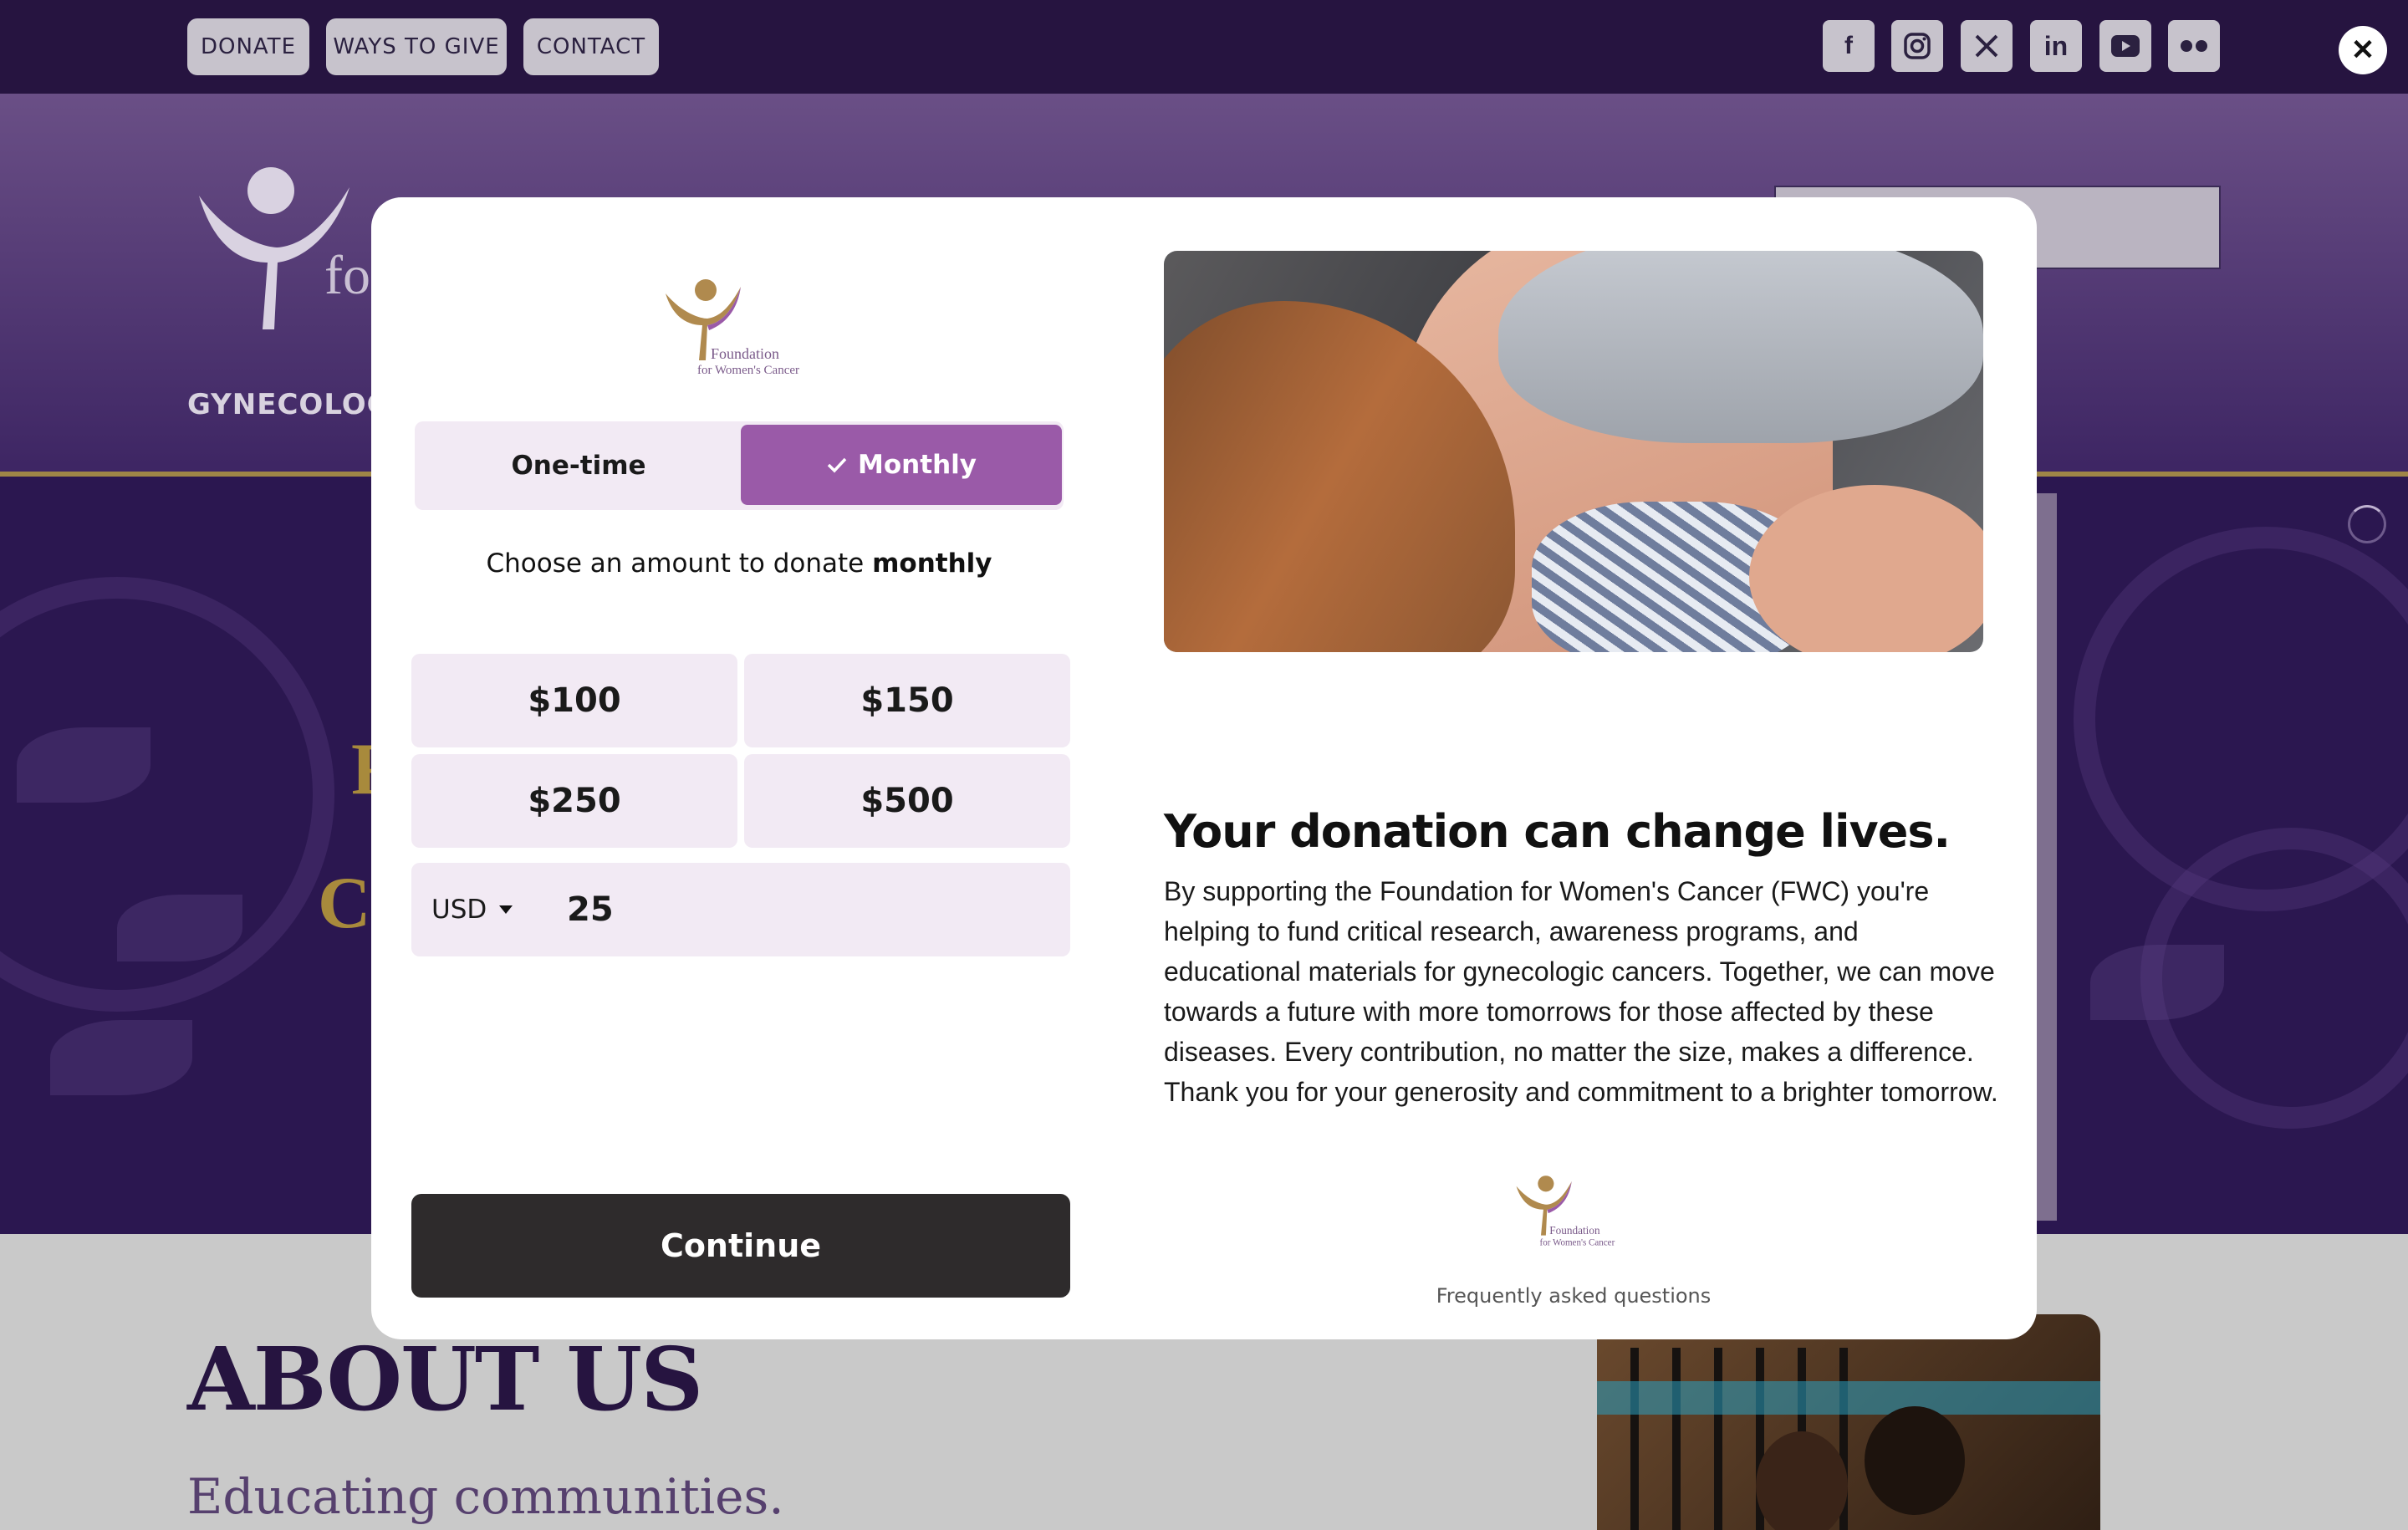 This screenshot has width=2408, height=1530. What do you see at coordinates (2367, 524) in the screenshot?
I see `loading-spinner-icon` at bounding box center [2367, 524].